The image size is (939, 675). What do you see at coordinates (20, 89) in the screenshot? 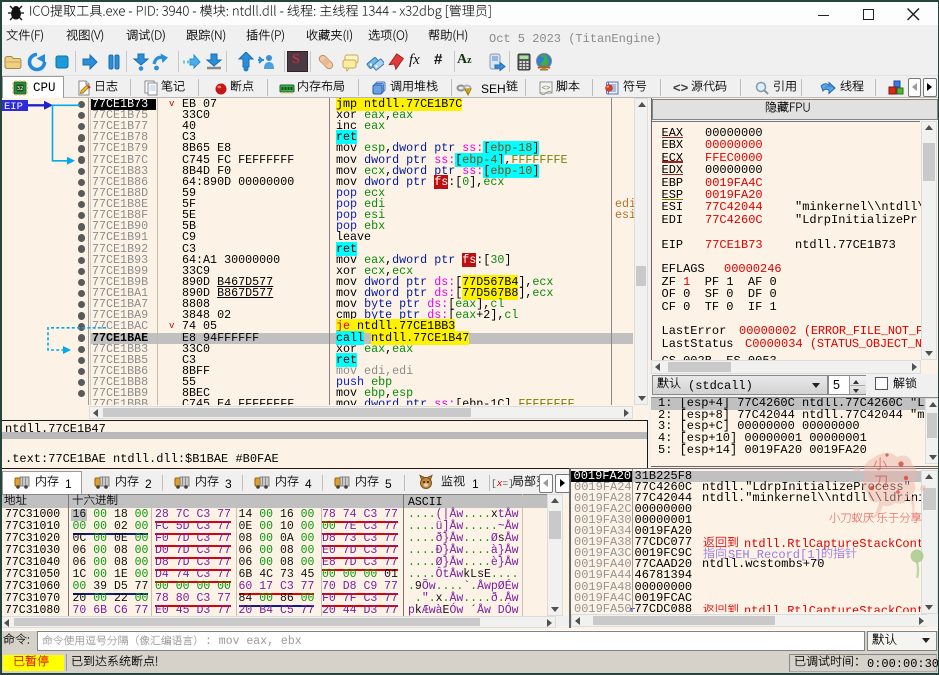
I see `svg-text: 32` at bounding box center [20, 89].